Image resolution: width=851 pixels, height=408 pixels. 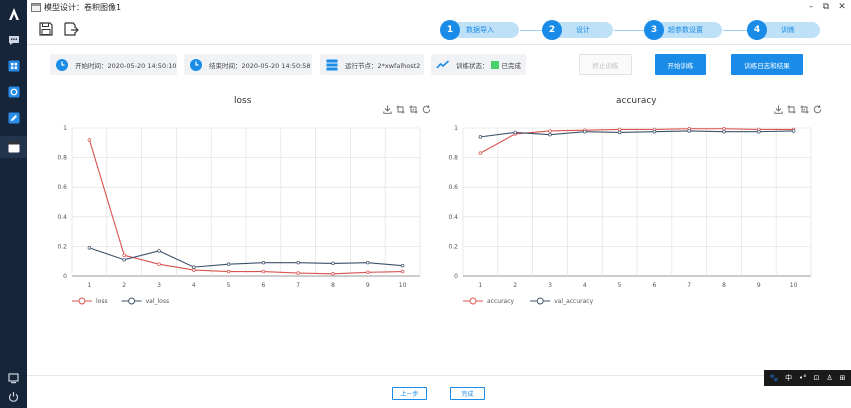 I want to click on y-tick-label: 0.8, so click(x=453, y=158).